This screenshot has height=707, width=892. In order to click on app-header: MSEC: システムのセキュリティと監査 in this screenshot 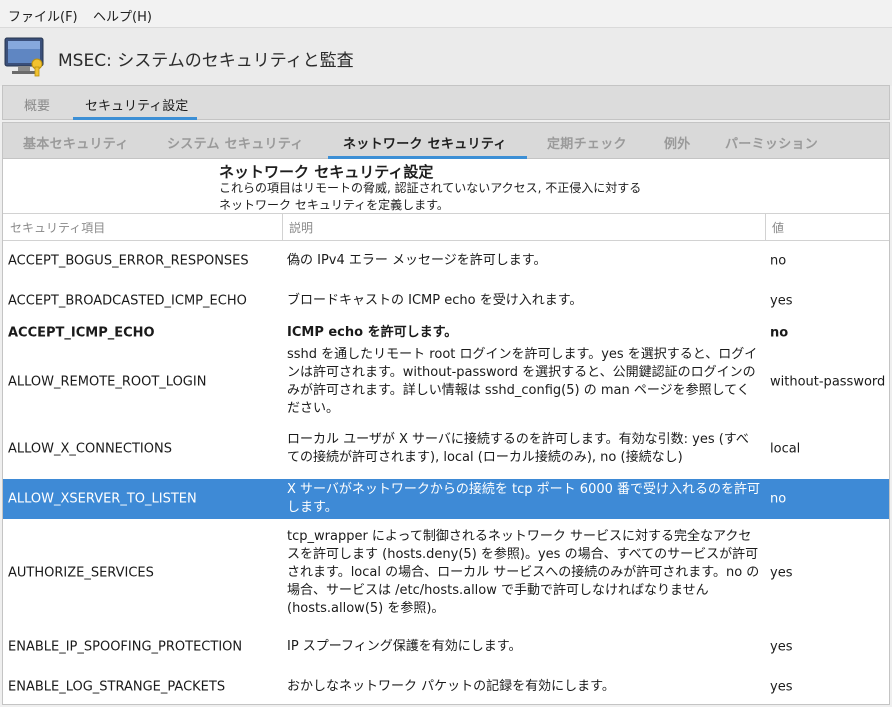, I will do `click(446, 56)`.